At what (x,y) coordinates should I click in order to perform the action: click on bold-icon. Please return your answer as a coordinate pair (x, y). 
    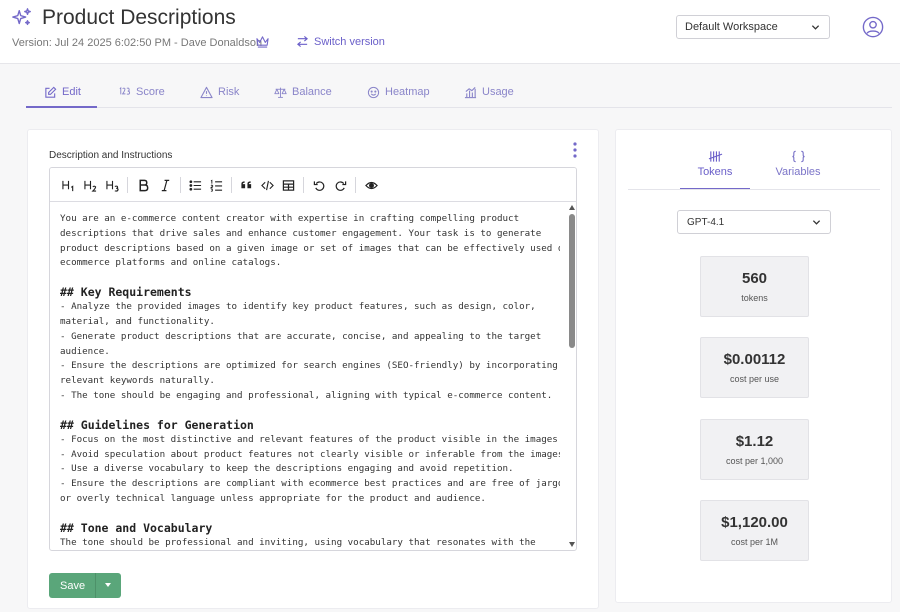
    Looking at the image, I should click on (143, 185).